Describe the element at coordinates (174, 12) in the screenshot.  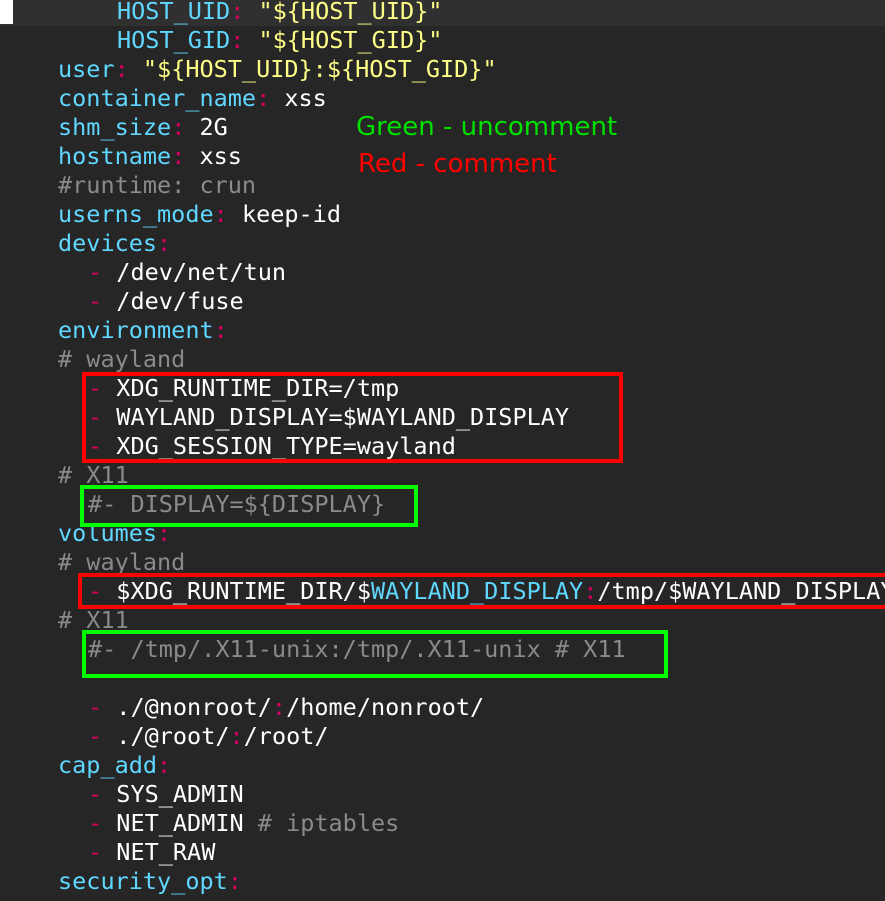
I see `yaml-key: HOST_UID` at that location.